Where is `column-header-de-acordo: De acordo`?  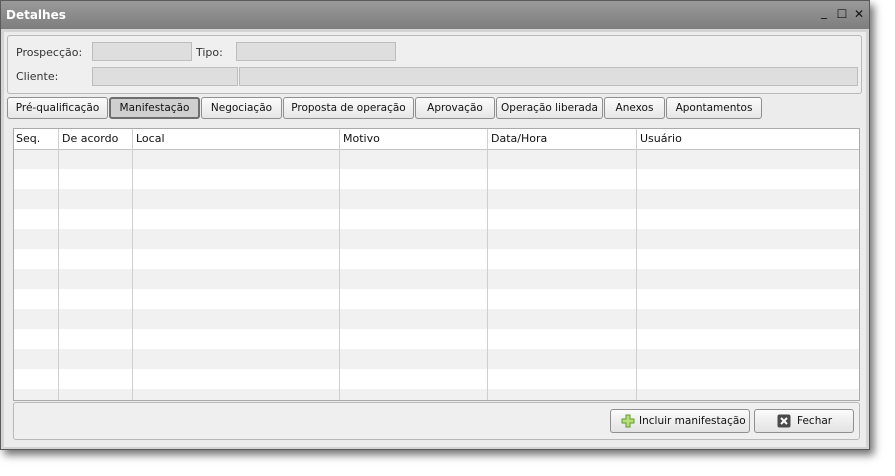
column-header-de-acordo: De acordo is located at coordinates (89, 139).